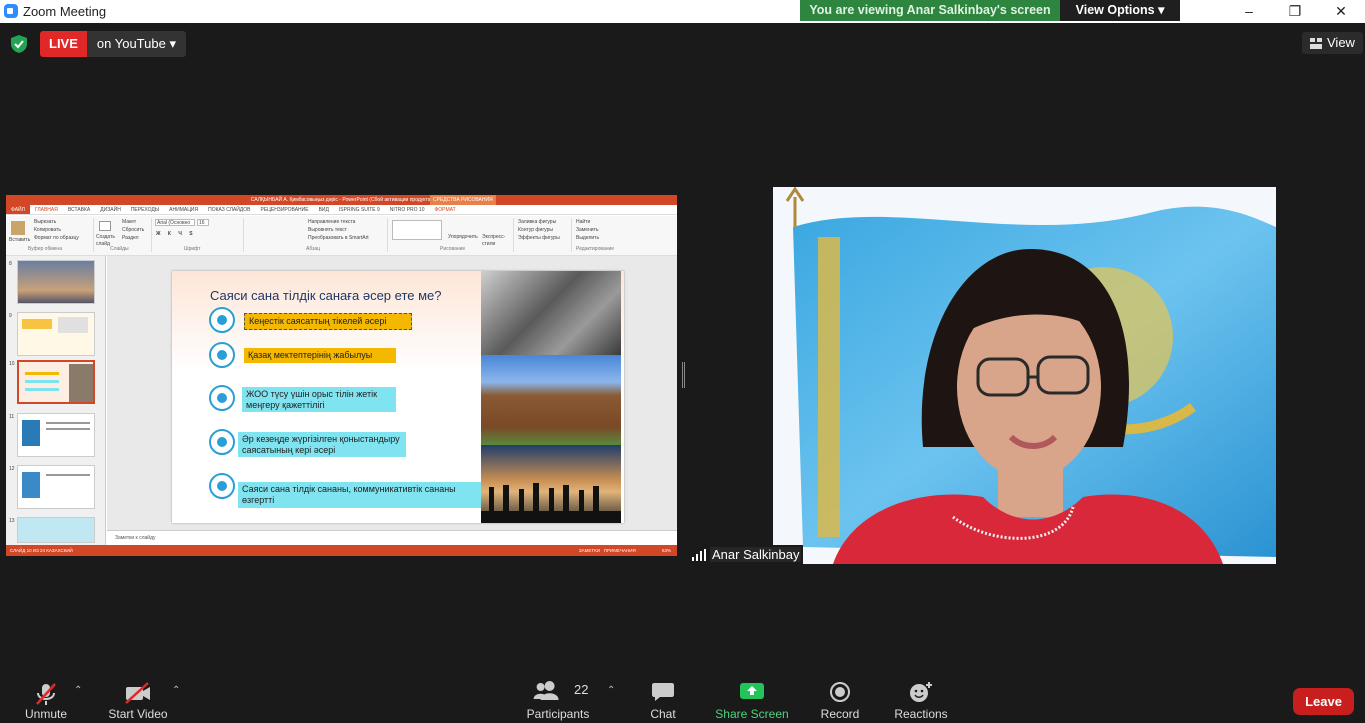  What do you see at coordinates (46, 697) in the screenshot?
I see `unmute-button: Unmute` at bounding box center [46, 697].